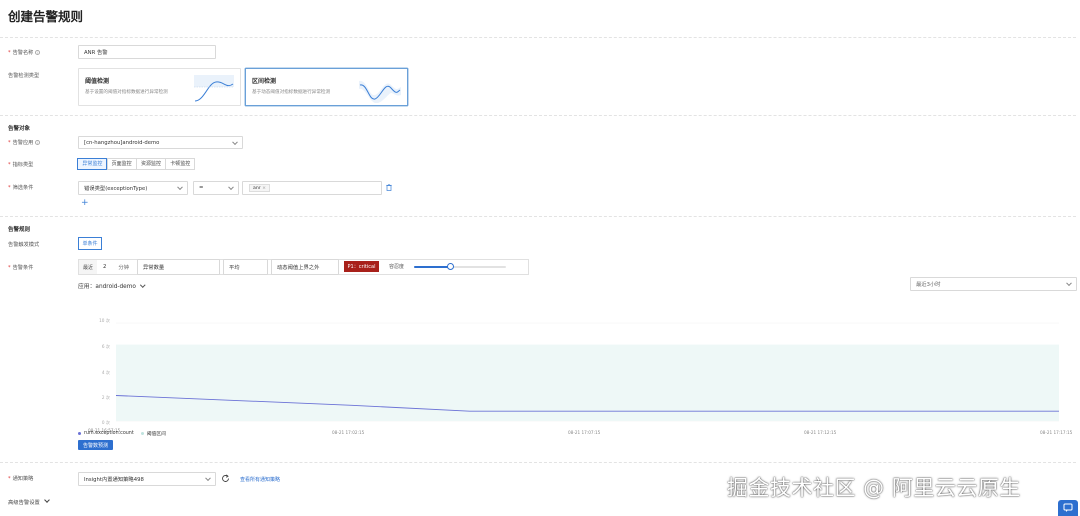  What do you see at coordinates (264, 81) in the screenshot?
I see `card-title: 区间检测` at bounding box center [264, 81].